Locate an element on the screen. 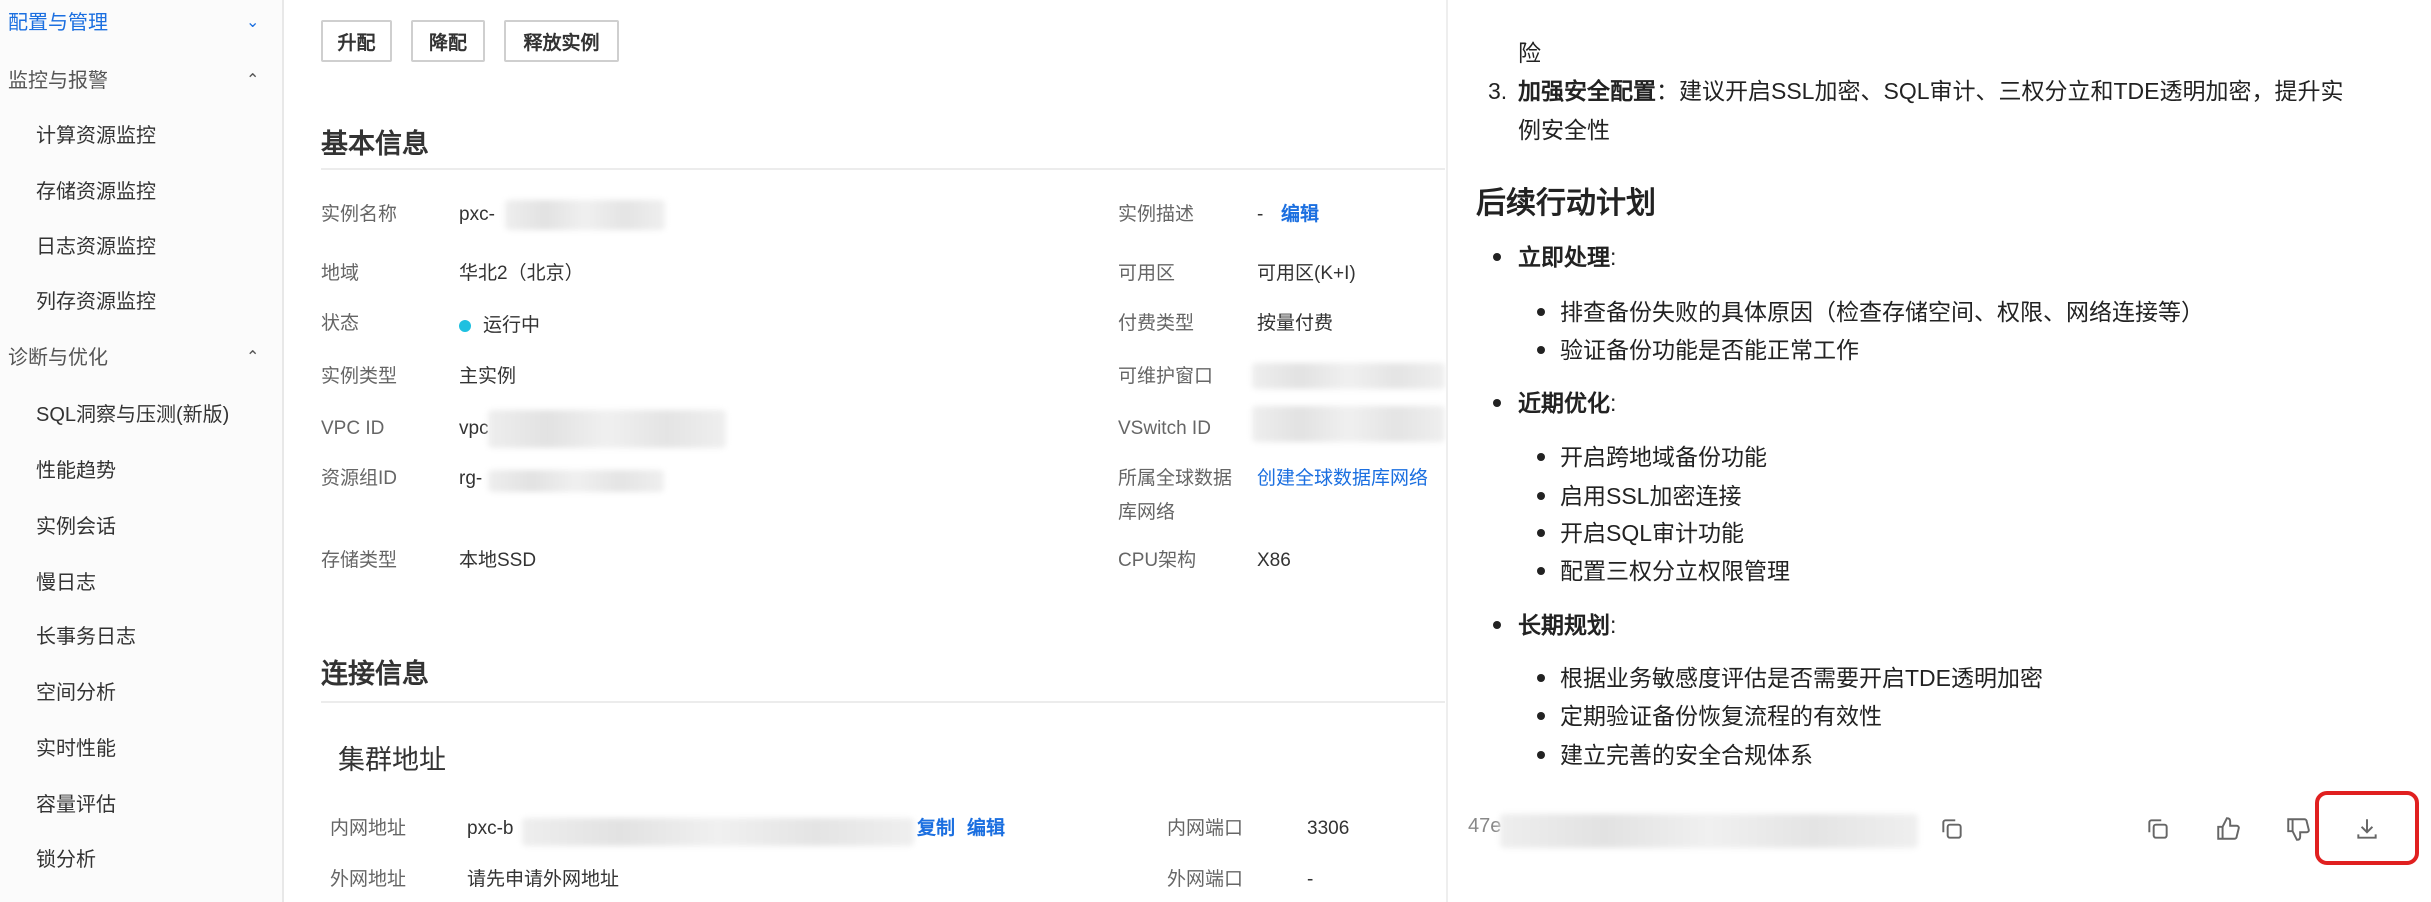 The image size is (2431, 902). billing-value: 按量付费 is located at coordinates (1295, 323).